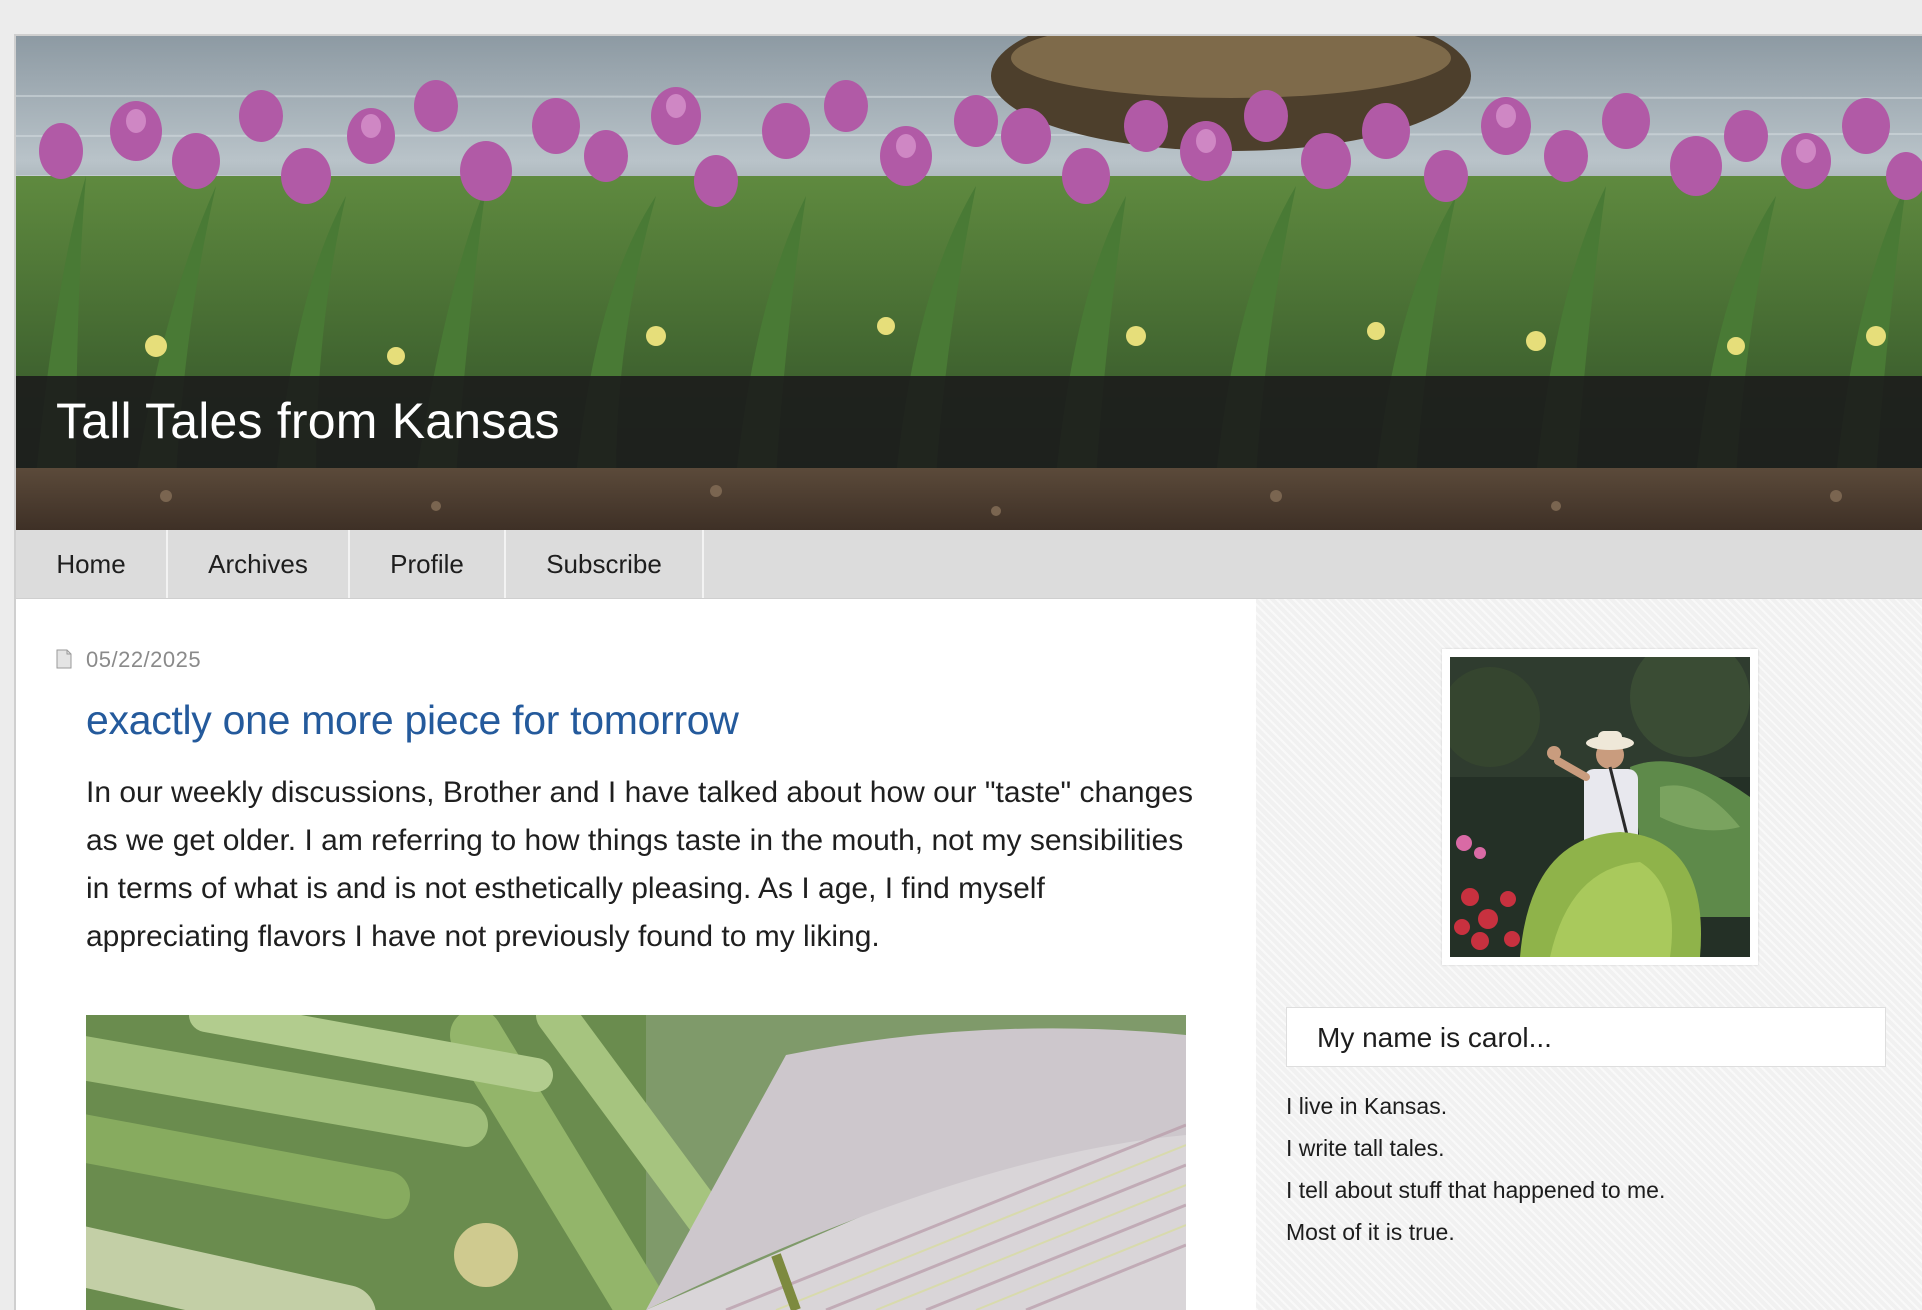  Describe the element at coordinates (605, 564) in the screenshot. I see `nav-subscribe: Subscribe` at that location.